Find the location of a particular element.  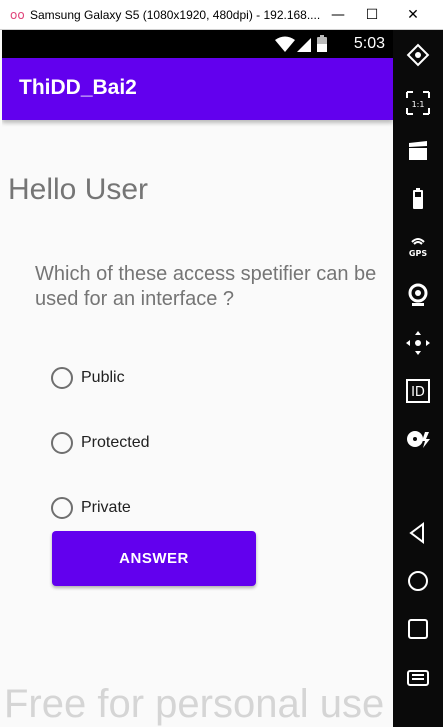

signal-icon is located at coordinates (304, 45).